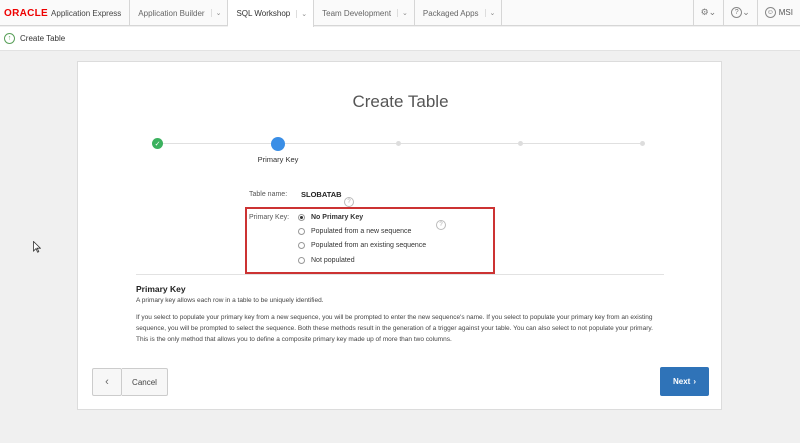 The height and width of the screenshot is (443, 800). Describe the element at coordinates (333, 260) in the screenshot. I see `radio-label: Not populated` at that location.